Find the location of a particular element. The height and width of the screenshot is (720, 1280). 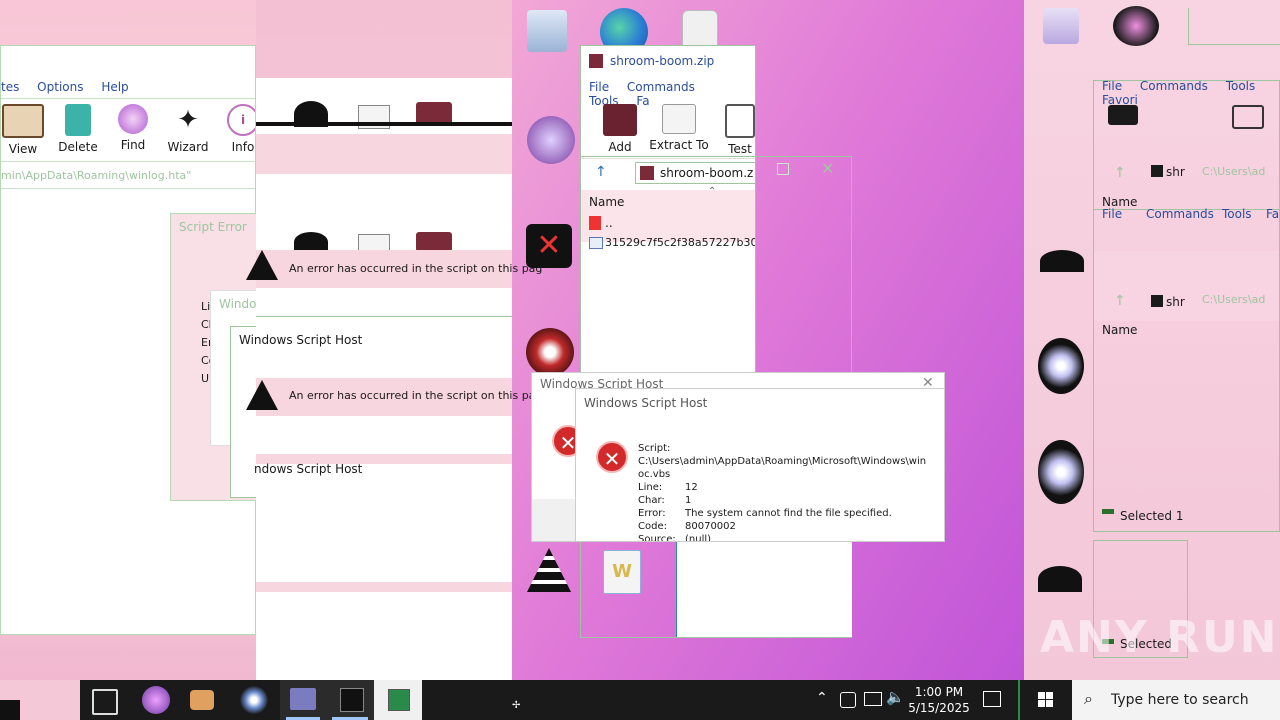

extract-to-button: Extract To is located at coordinates (679, 128).